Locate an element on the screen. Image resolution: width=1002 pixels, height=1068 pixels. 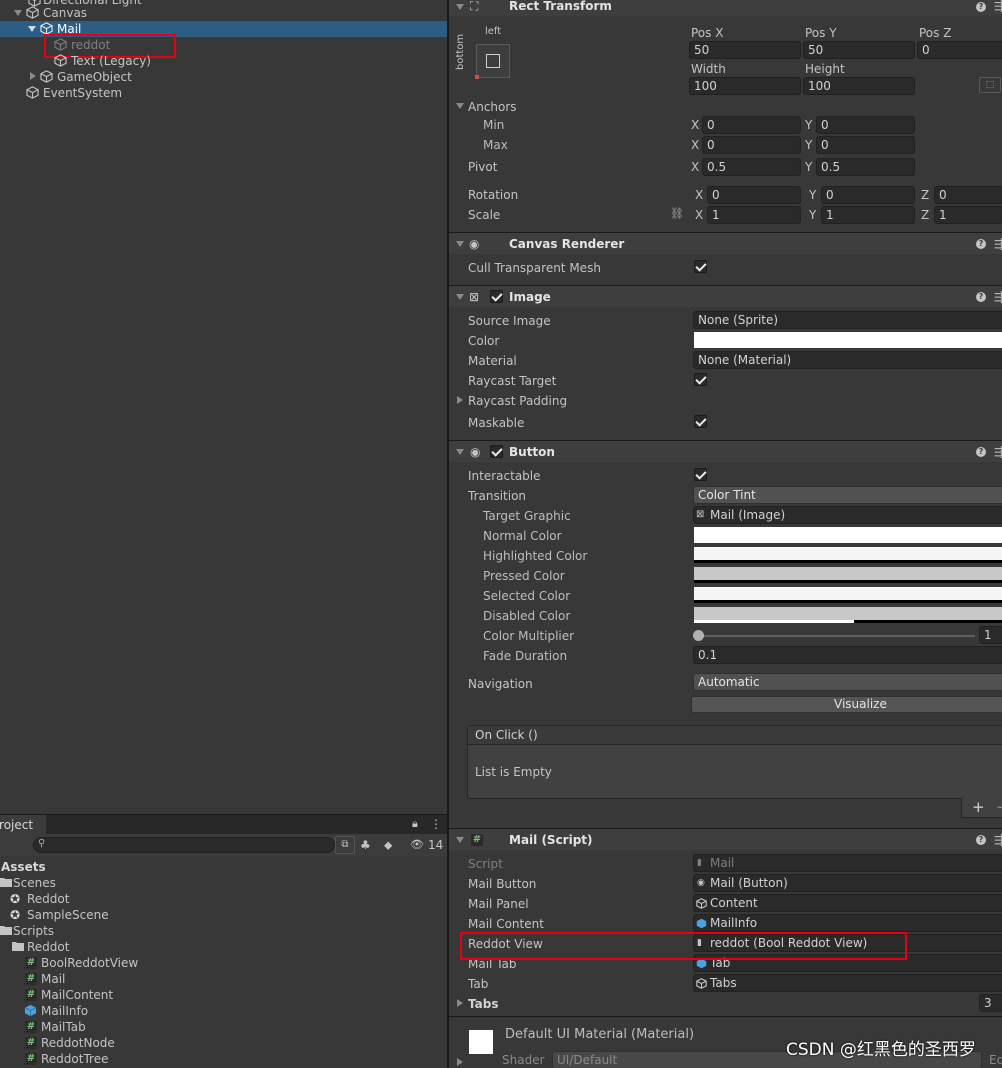
tree-item-assets: Assets is located at coordinates (23, 867).